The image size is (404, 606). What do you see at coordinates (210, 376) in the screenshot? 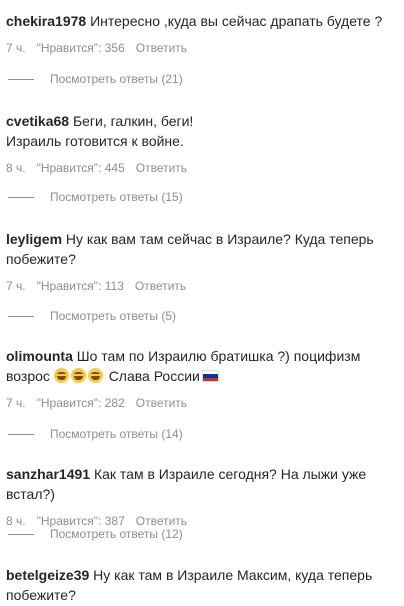
I see `russia-flag-icon` at bounding box center [210, 376].